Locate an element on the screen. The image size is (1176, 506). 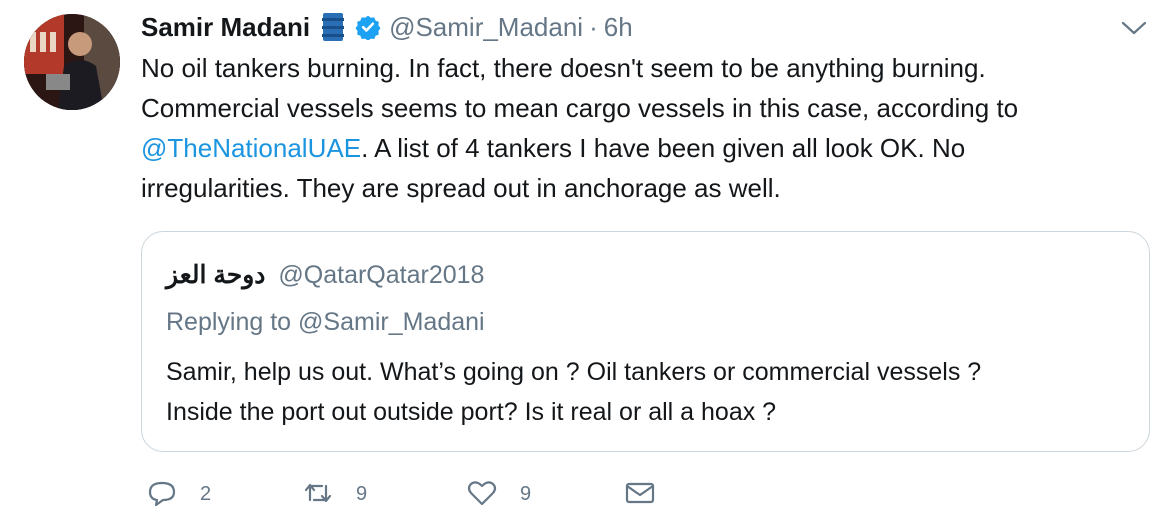
author-handle: @Samir_Madani is located at coordinates (486, 27).